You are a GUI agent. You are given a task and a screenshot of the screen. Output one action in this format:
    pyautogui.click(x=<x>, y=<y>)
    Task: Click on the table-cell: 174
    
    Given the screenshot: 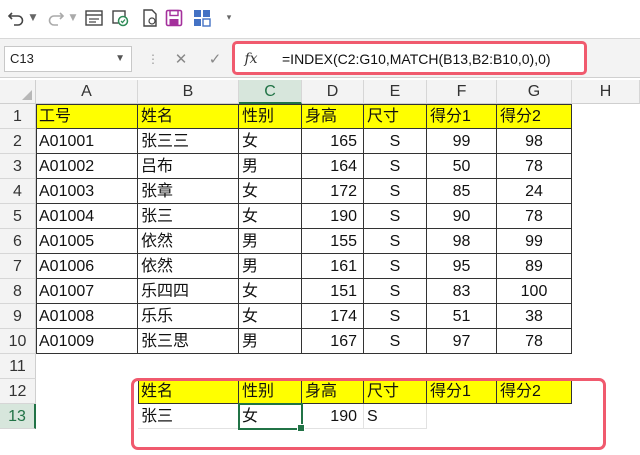 What is the action you would take?
    pyautogui.click(x=333, y=316)
    